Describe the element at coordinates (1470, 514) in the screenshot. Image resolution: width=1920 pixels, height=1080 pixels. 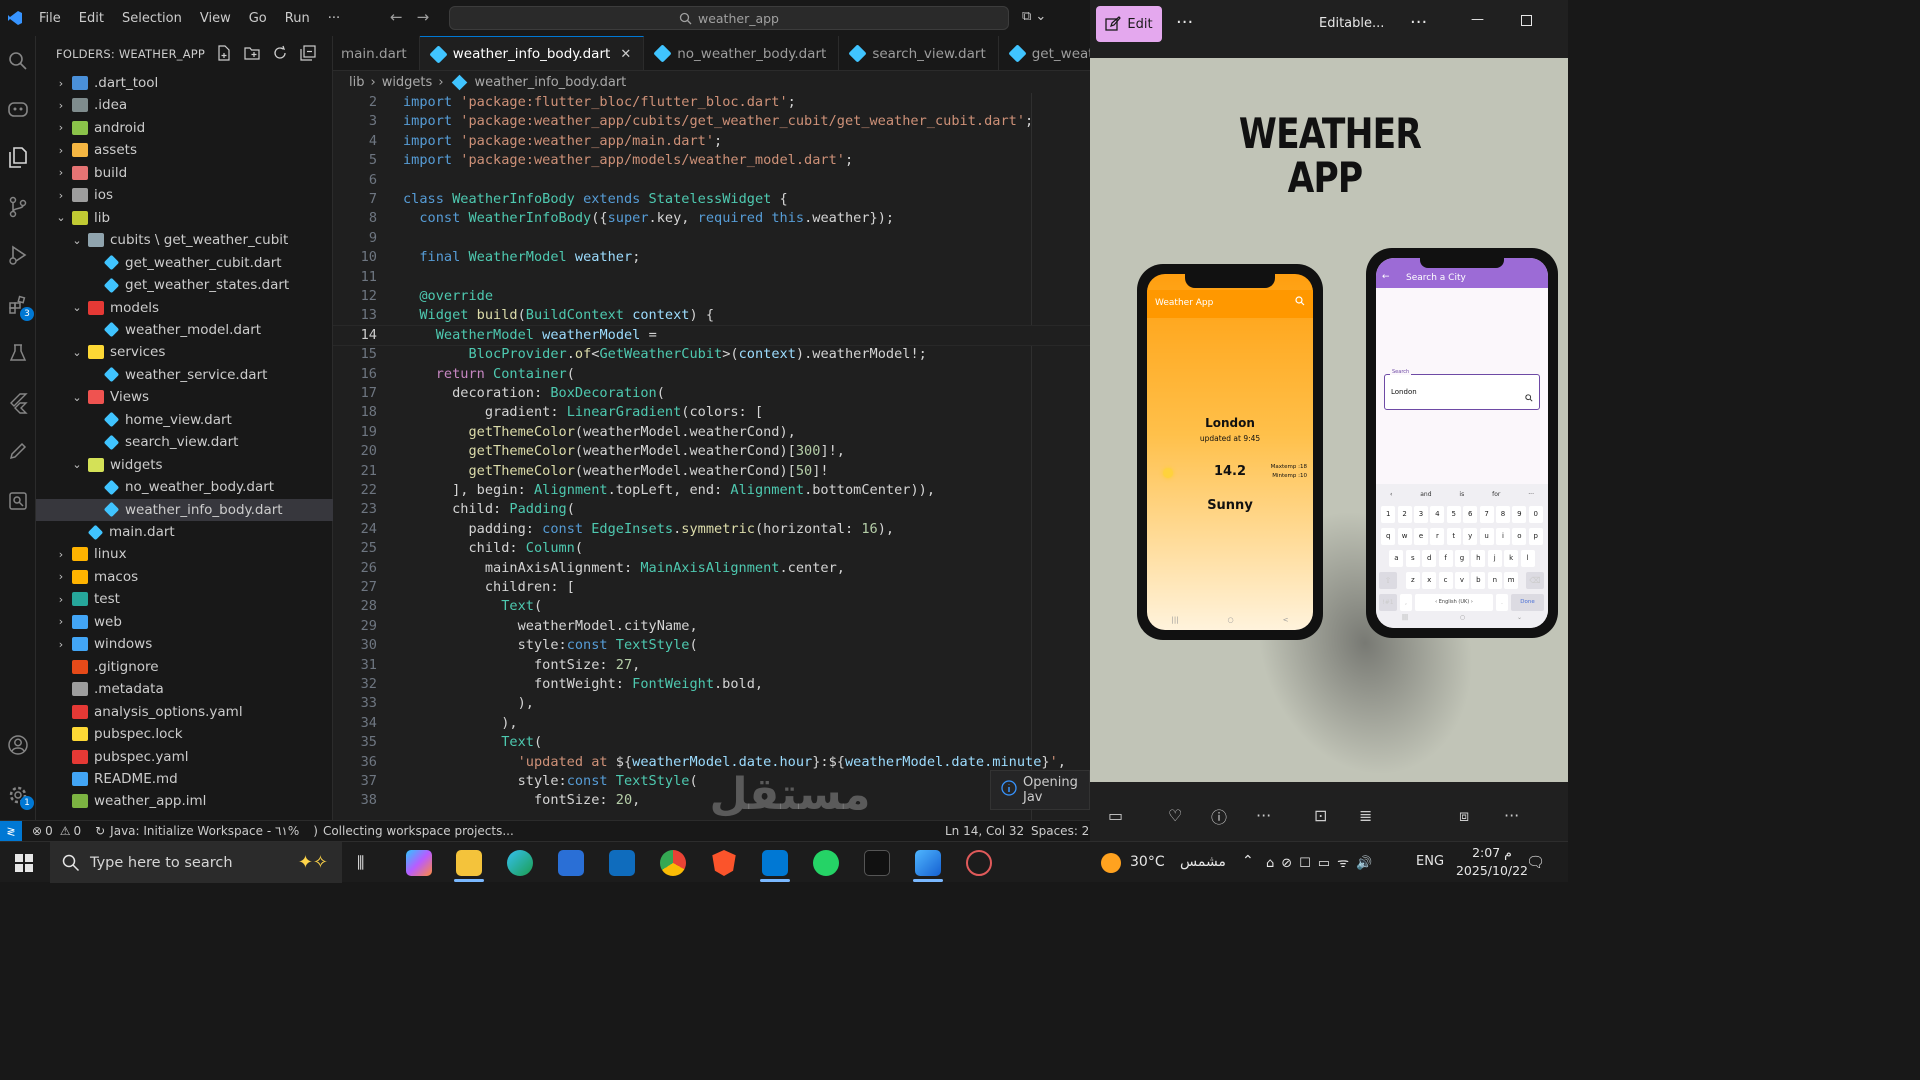
I see `keyboard-key: 6` at that location.